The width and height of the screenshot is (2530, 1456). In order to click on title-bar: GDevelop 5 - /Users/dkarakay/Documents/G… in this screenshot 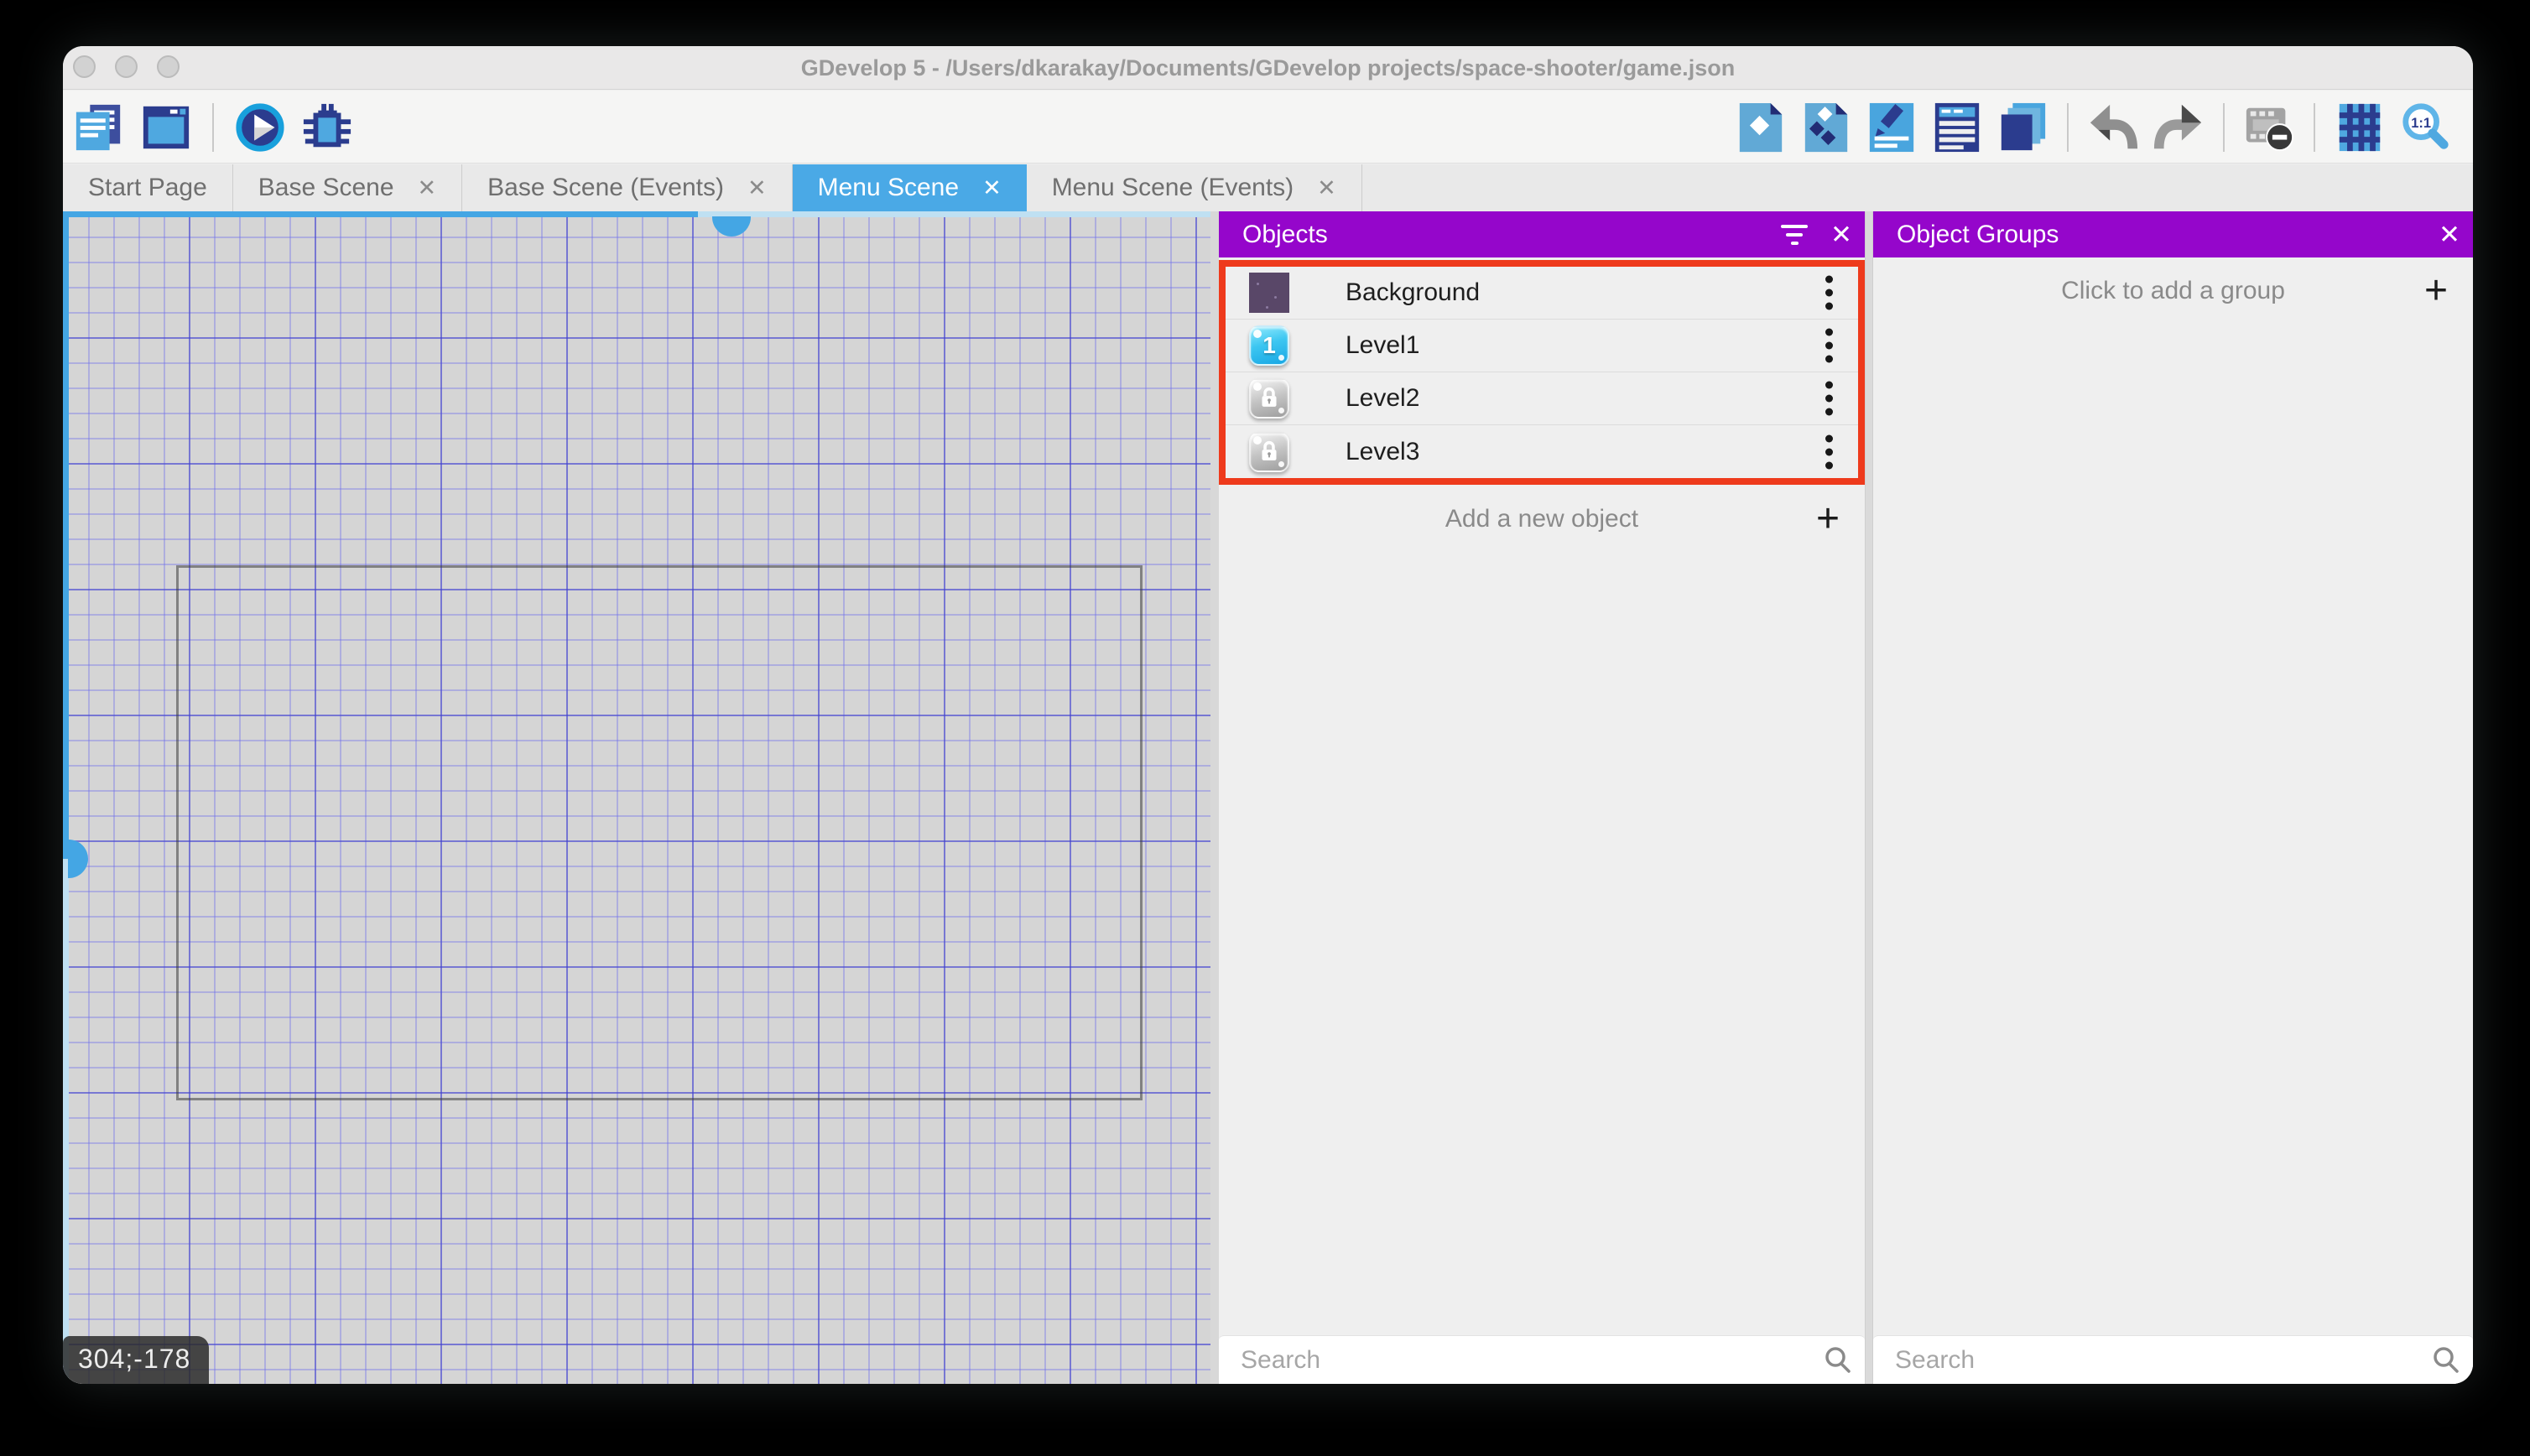, I will do `click(1268, 68)`.